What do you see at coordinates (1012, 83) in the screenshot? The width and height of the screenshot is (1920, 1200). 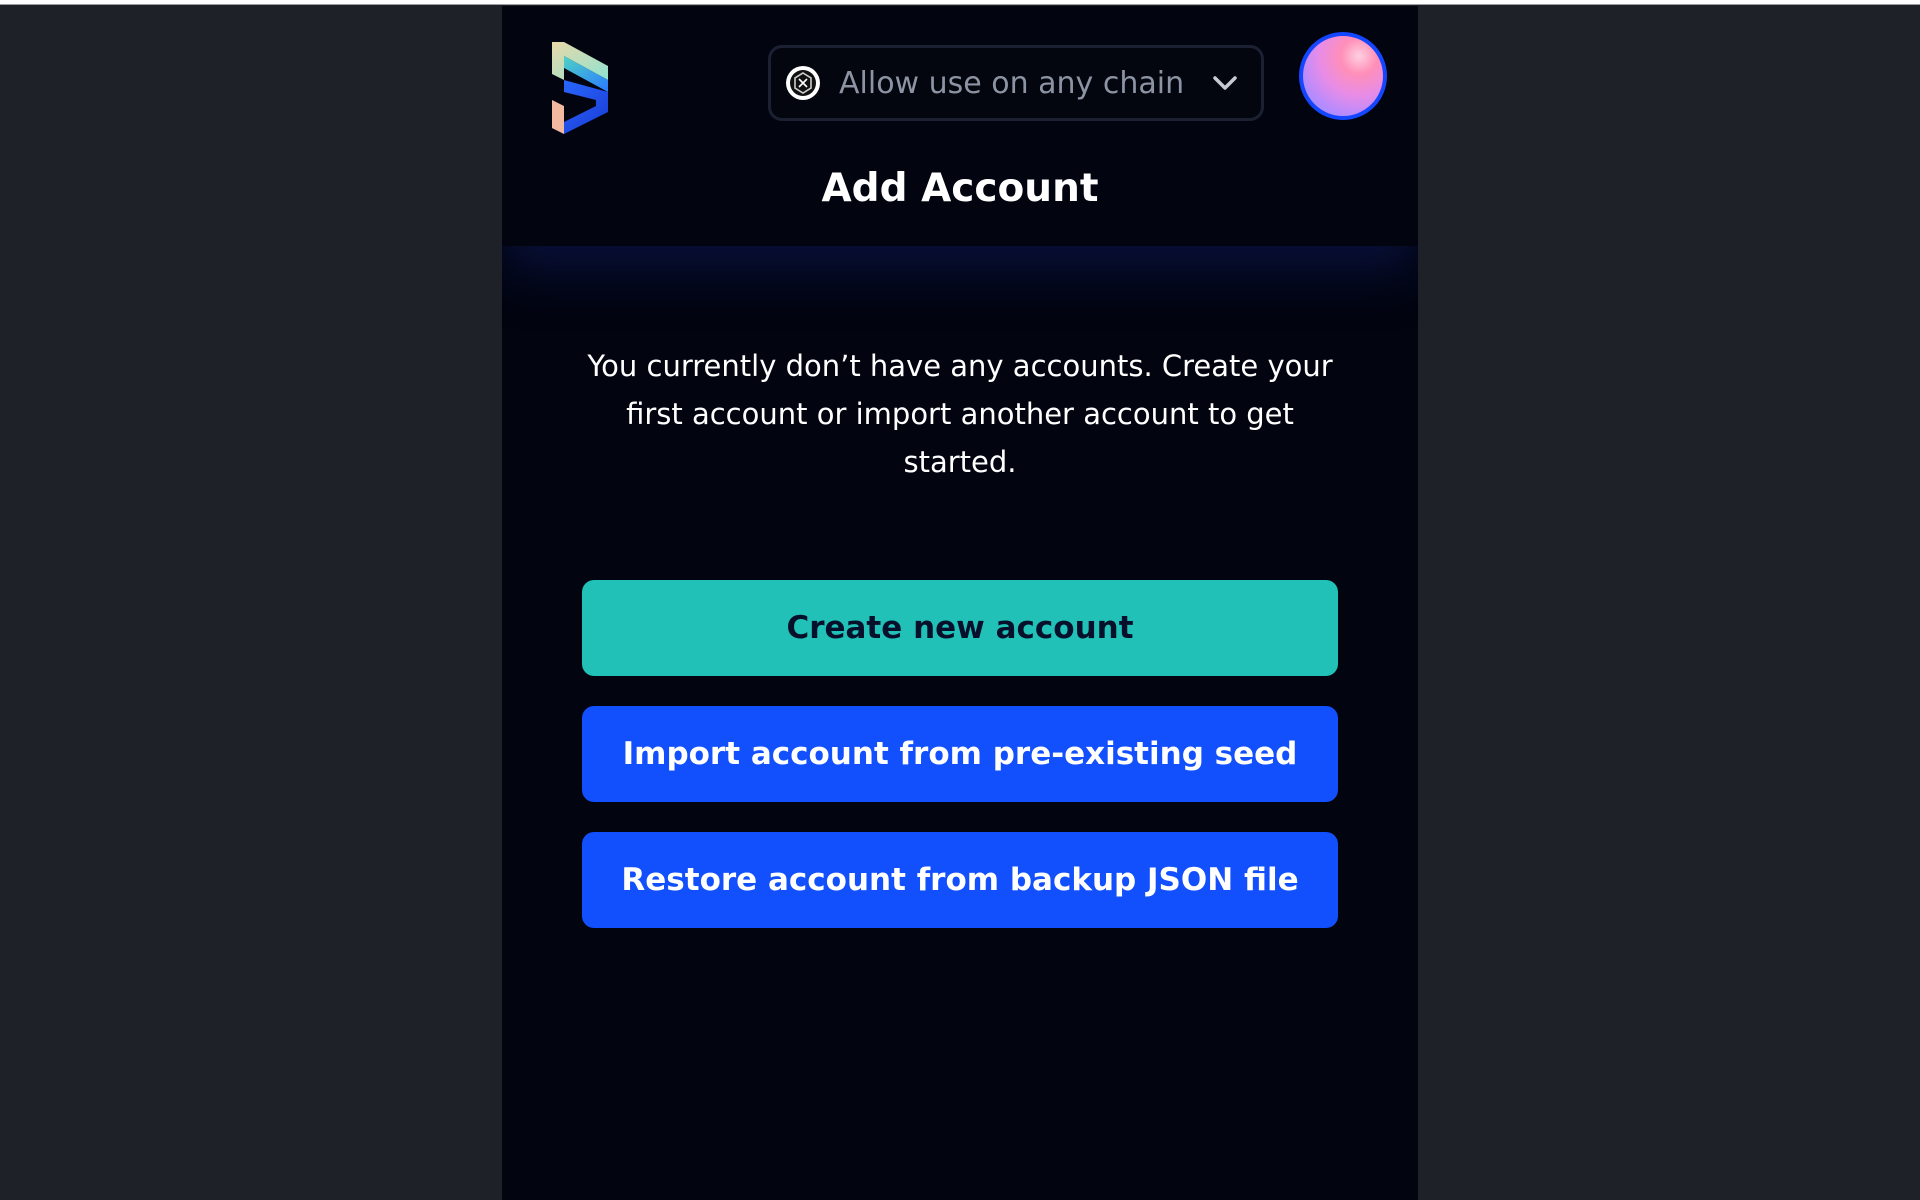 I see `chain-selector-value: Allow use on any chain` at bounding box center [1012, 83].